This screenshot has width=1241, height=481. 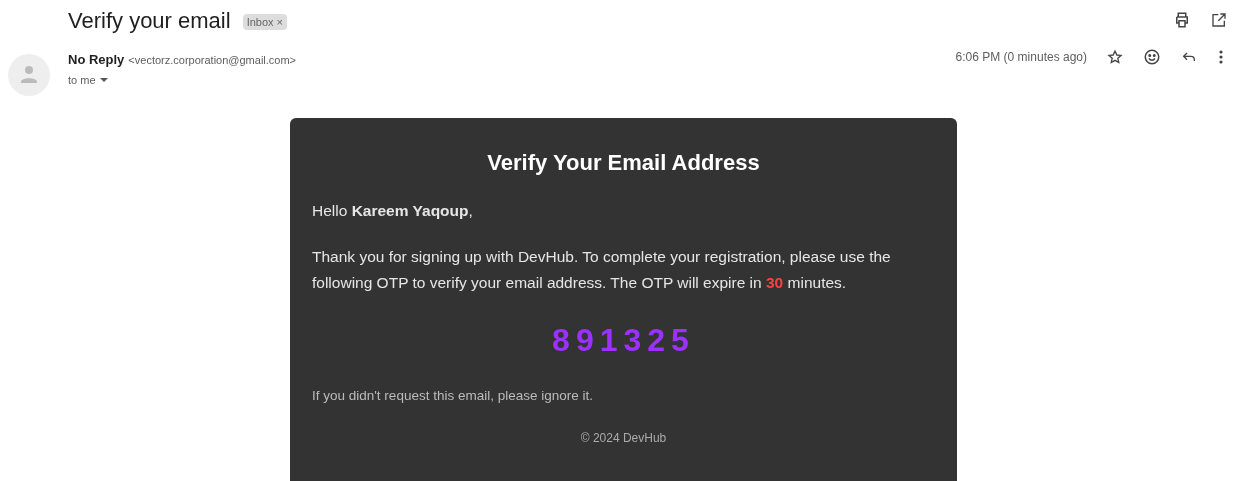 I want to click on note-text: If you didn't request this email, please ignore it., so click(x=453, y=396).